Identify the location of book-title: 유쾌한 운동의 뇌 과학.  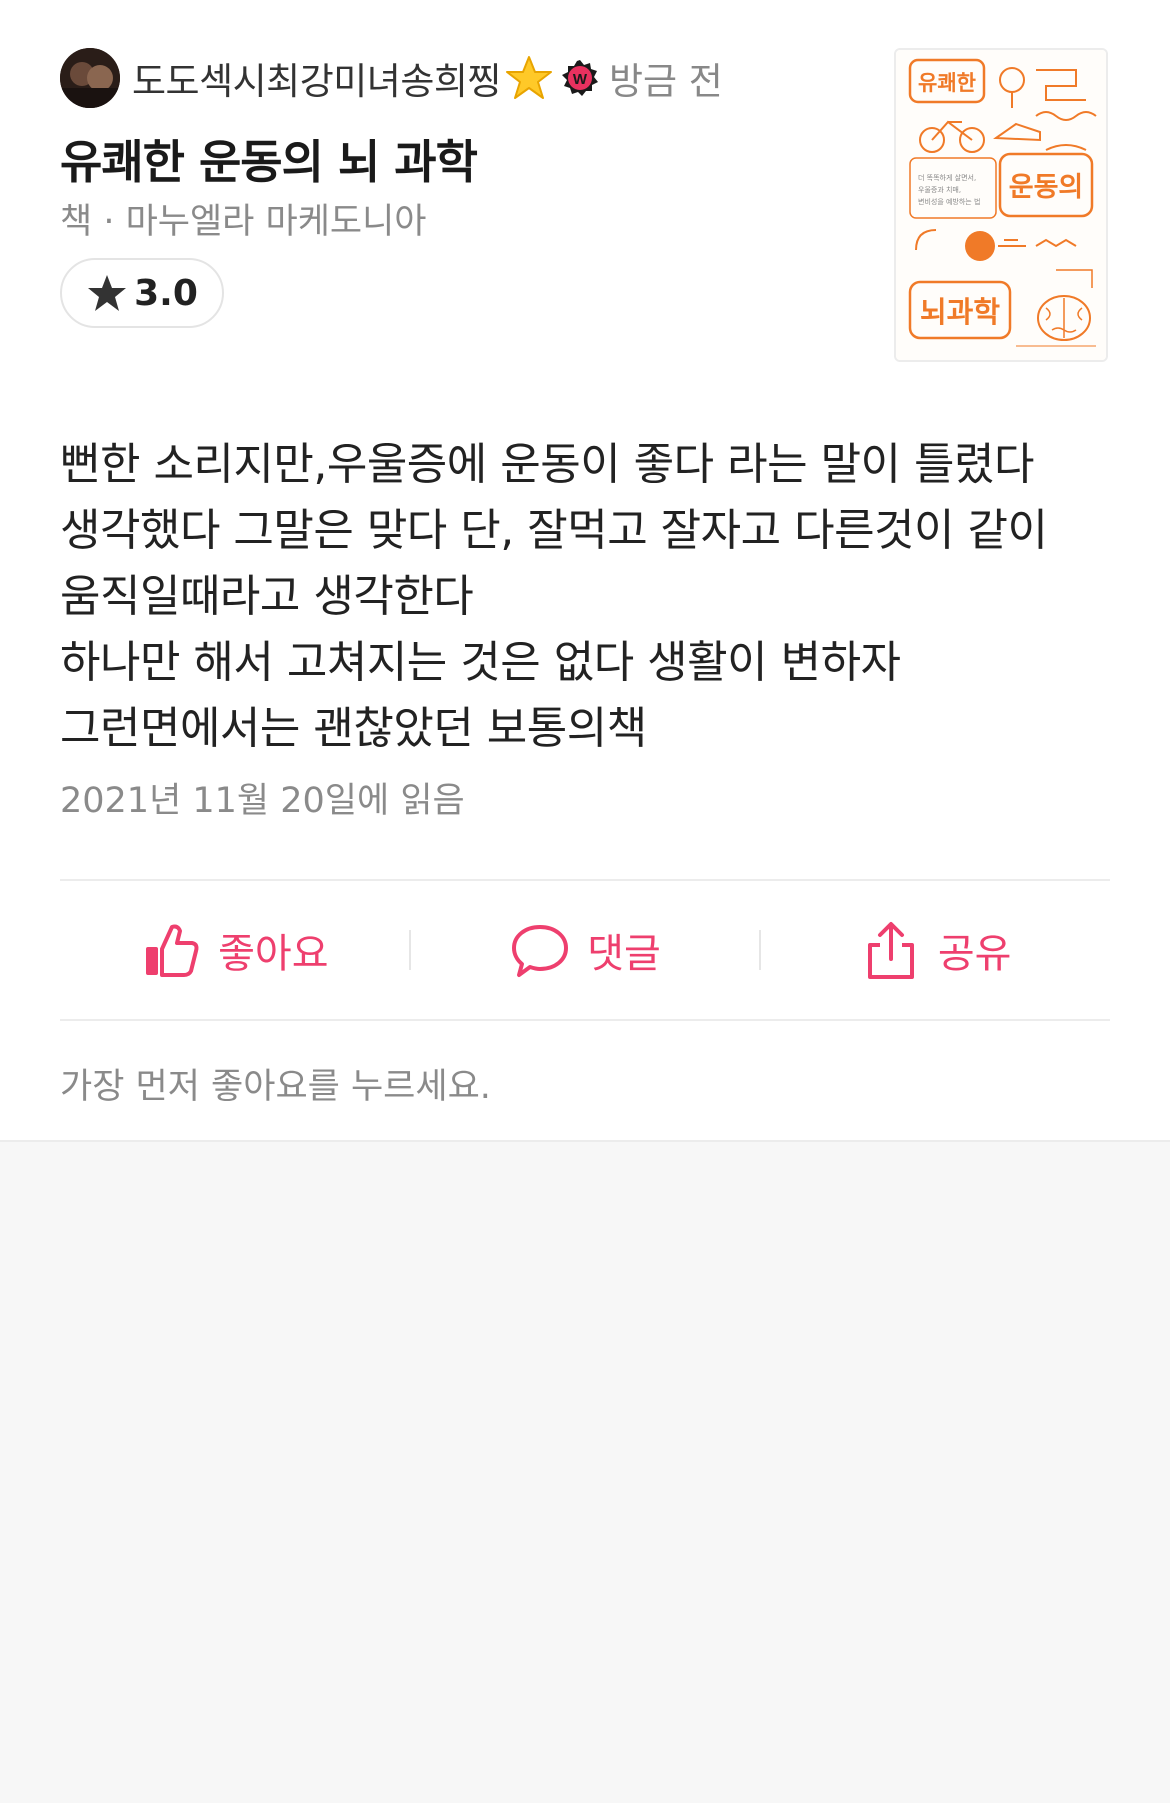
(269, 159).